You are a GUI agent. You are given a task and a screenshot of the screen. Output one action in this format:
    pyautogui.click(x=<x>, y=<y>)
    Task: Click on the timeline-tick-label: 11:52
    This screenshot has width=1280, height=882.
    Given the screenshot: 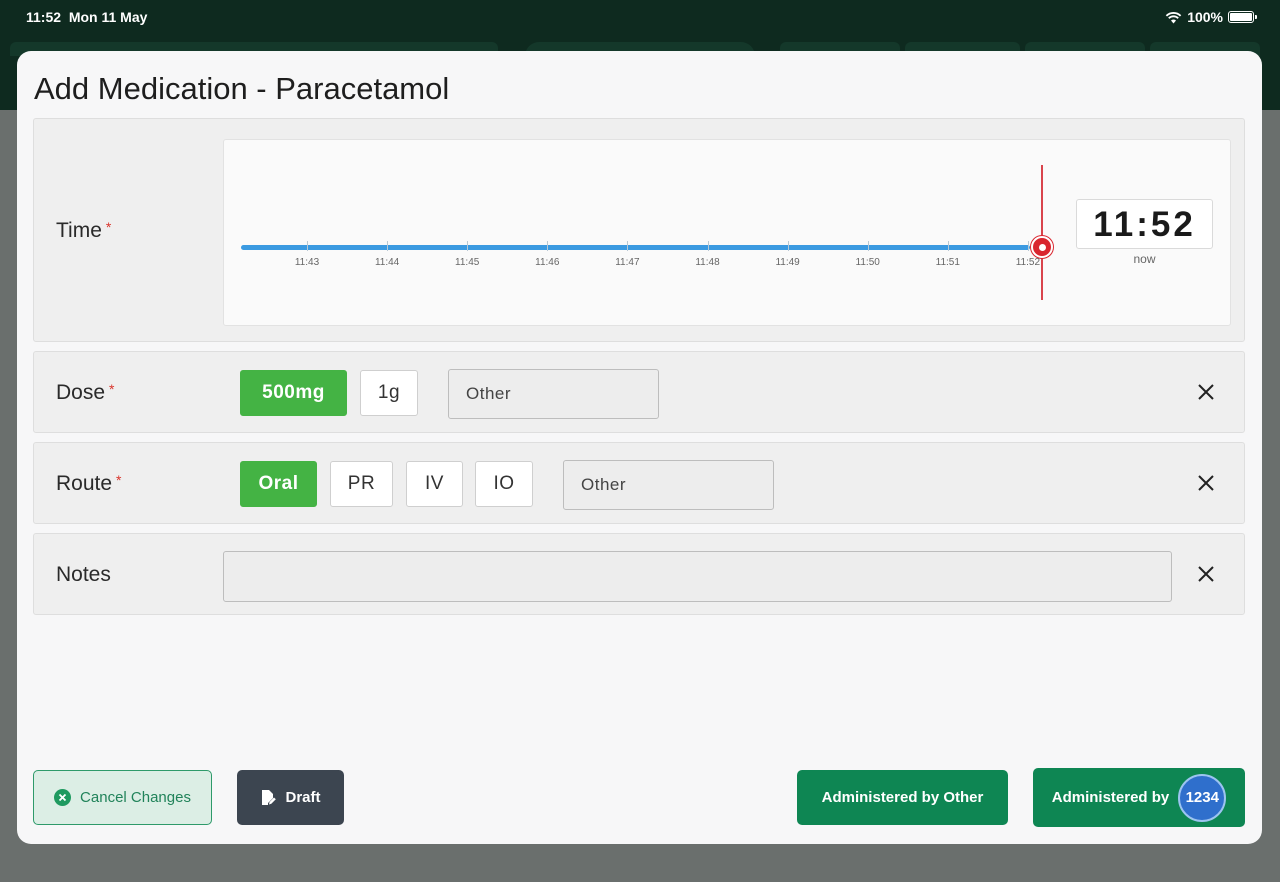 What is the action you would take?
    pyautogui.click(x=1028, y=262)
    